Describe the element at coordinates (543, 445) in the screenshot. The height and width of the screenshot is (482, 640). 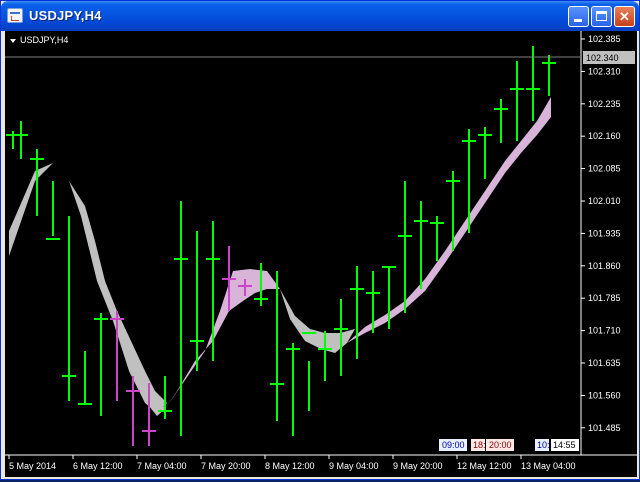
I see `session-marker-4: 10:` at that location.